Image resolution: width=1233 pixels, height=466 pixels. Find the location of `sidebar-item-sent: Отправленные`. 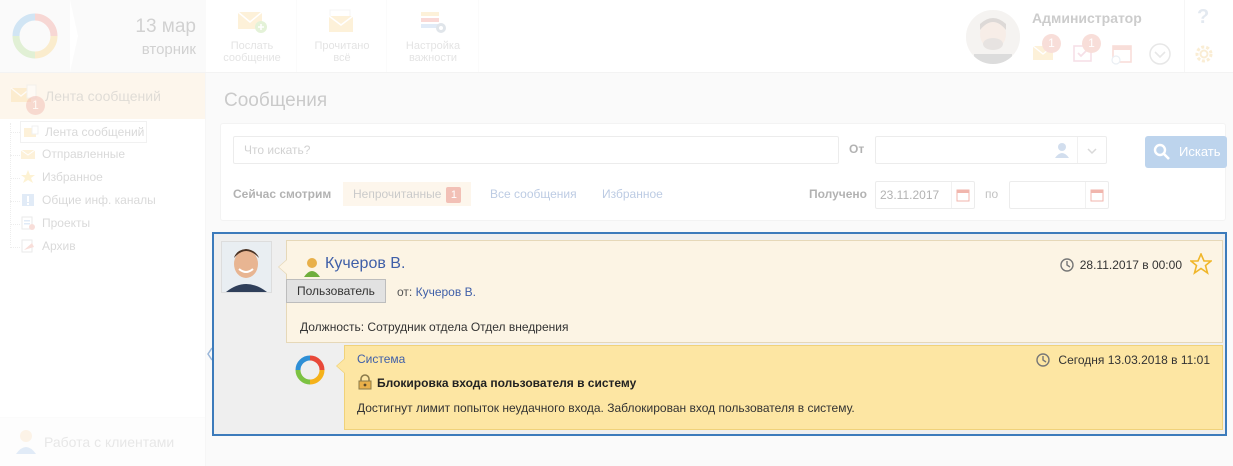

sidebar-item-sent: Отправленные is located at coordinates (72, 154).